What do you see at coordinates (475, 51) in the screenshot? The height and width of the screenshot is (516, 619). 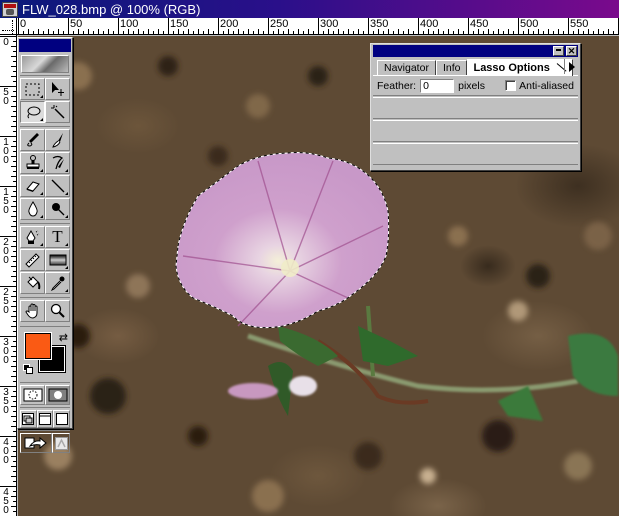 I see `palette-title-bar: ✕` at bounding box center [475, 51].